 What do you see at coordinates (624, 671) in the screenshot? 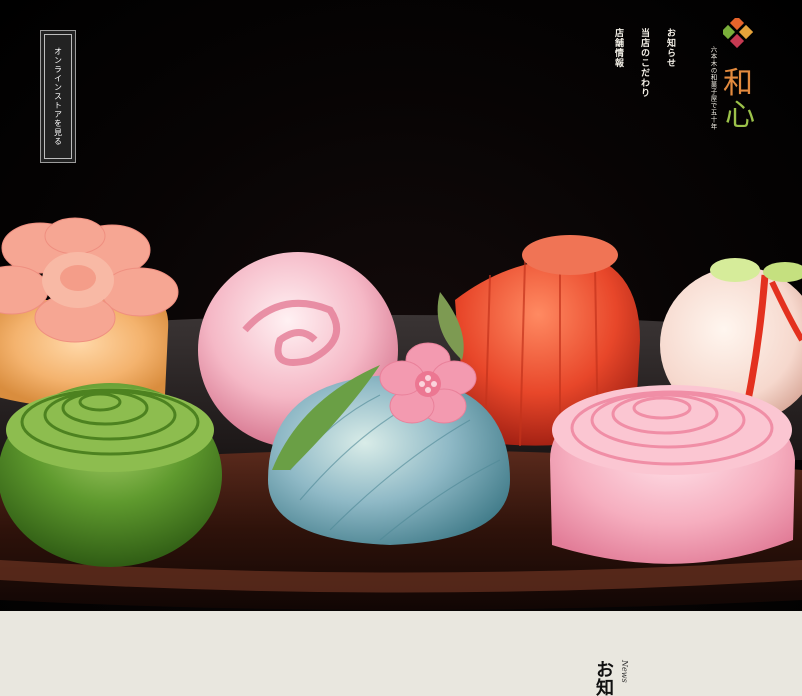
I see `news-title-en: News` at bounding box center [624, 671].